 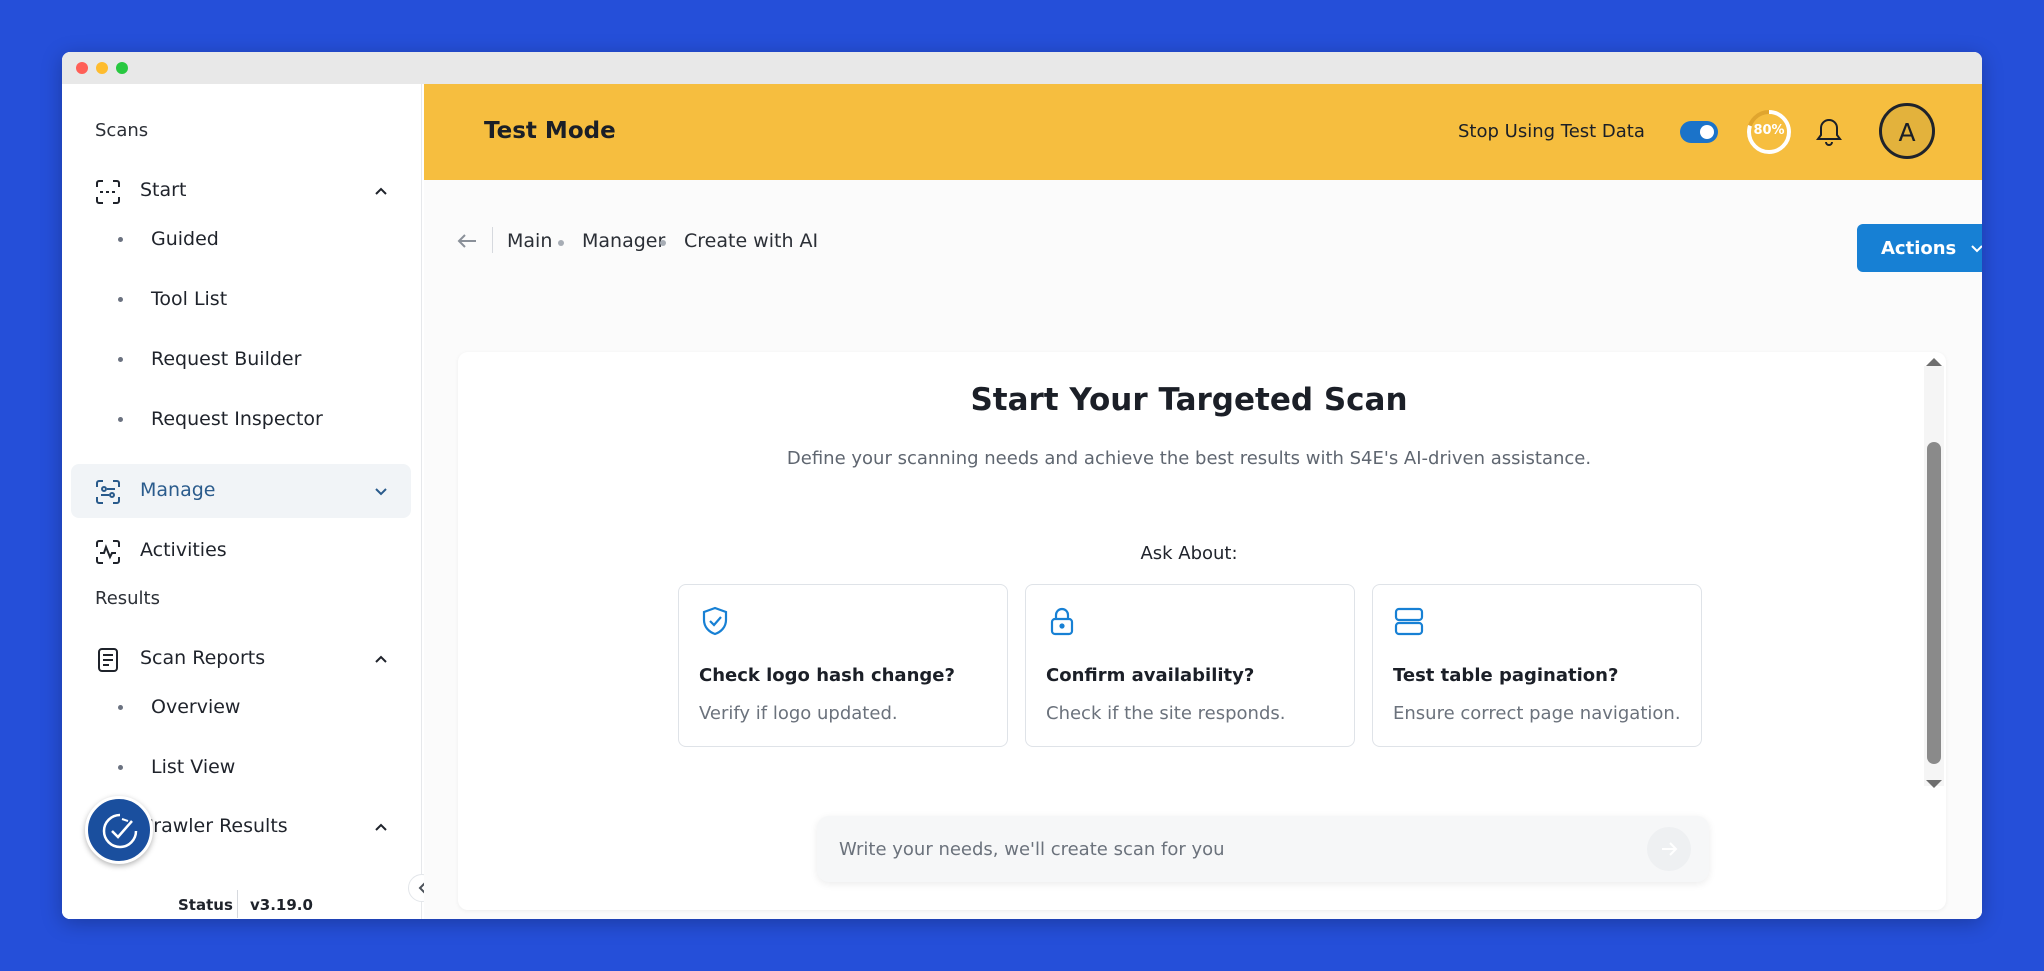 I want to click on breadcrumb-divider, so click(x=492, y=240).